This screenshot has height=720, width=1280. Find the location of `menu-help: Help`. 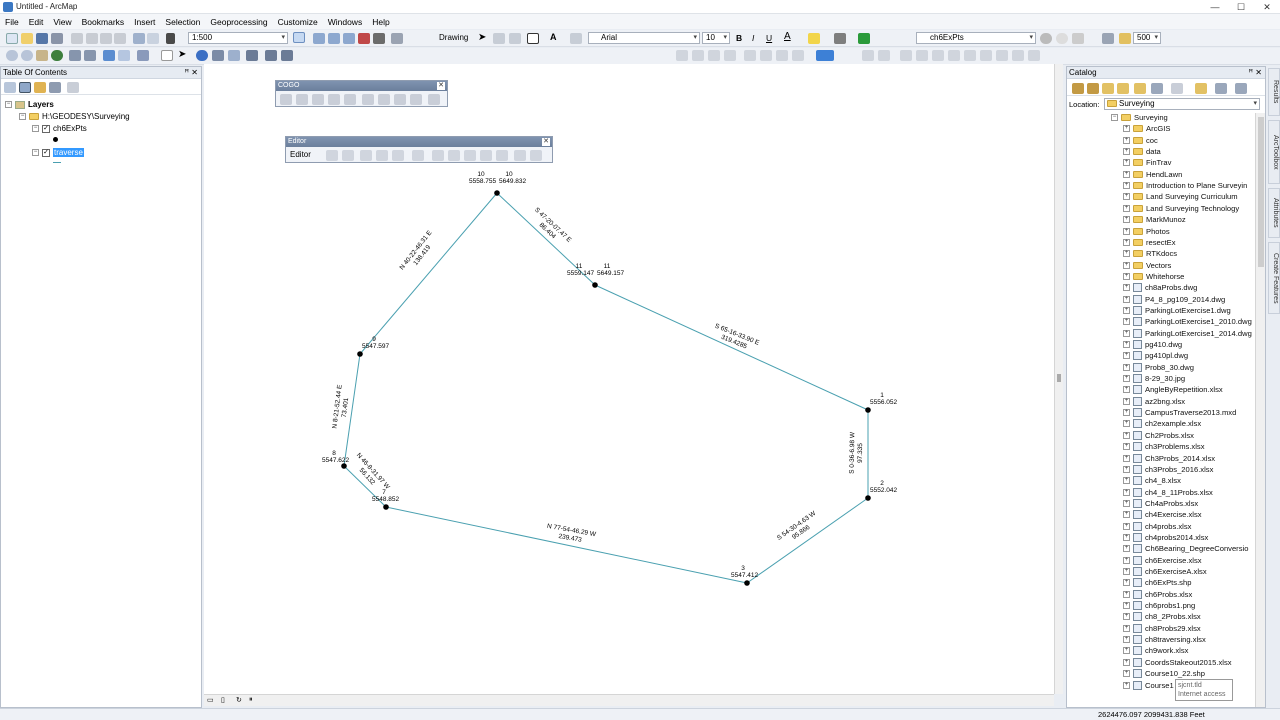

menu-help: Help is located at coordinates (380, 22).